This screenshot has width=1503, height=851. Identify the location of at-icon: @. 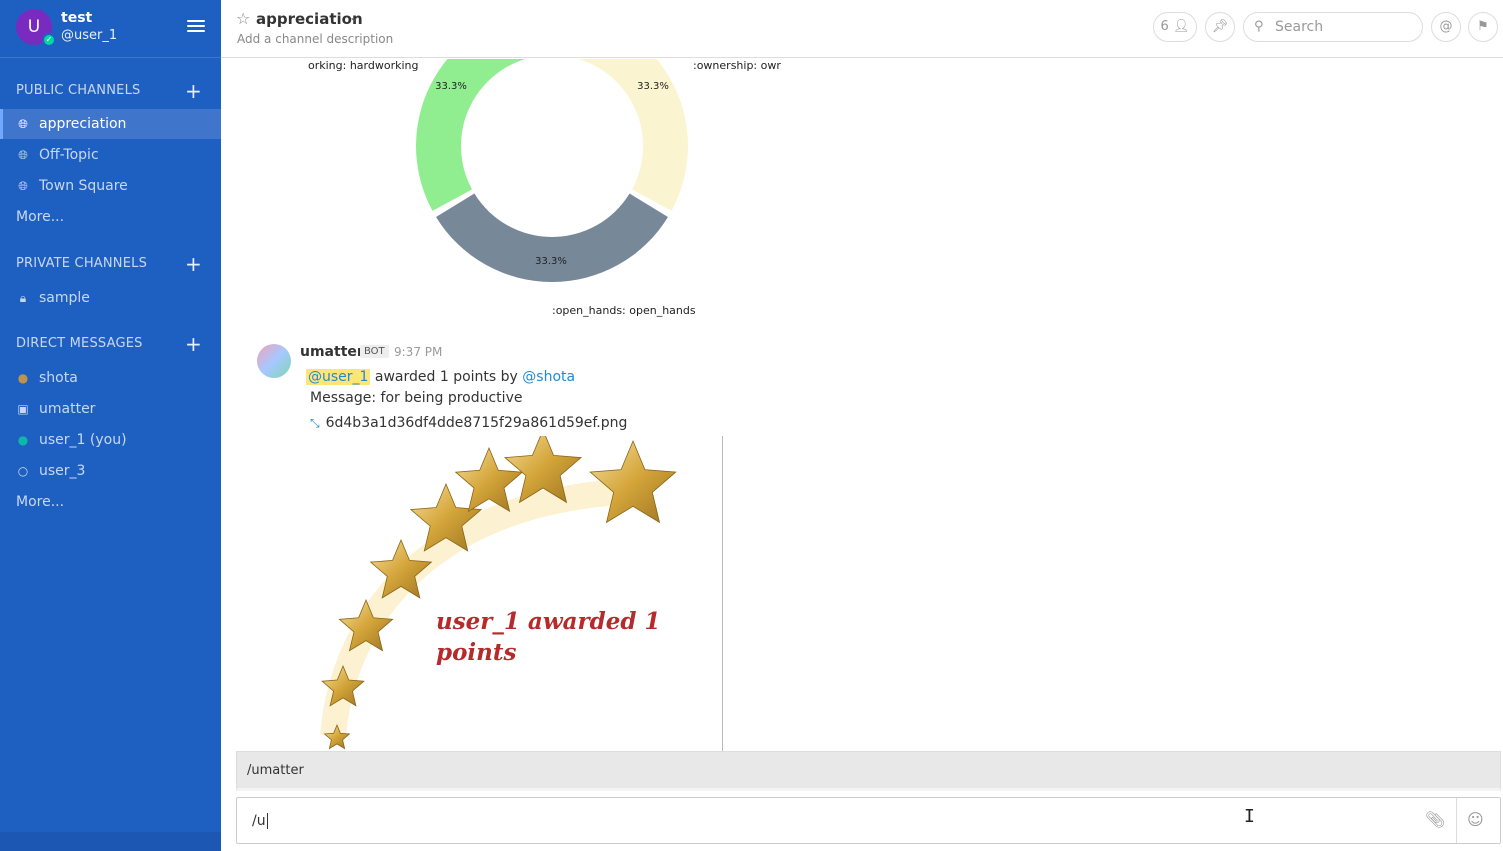
(1446, 26).